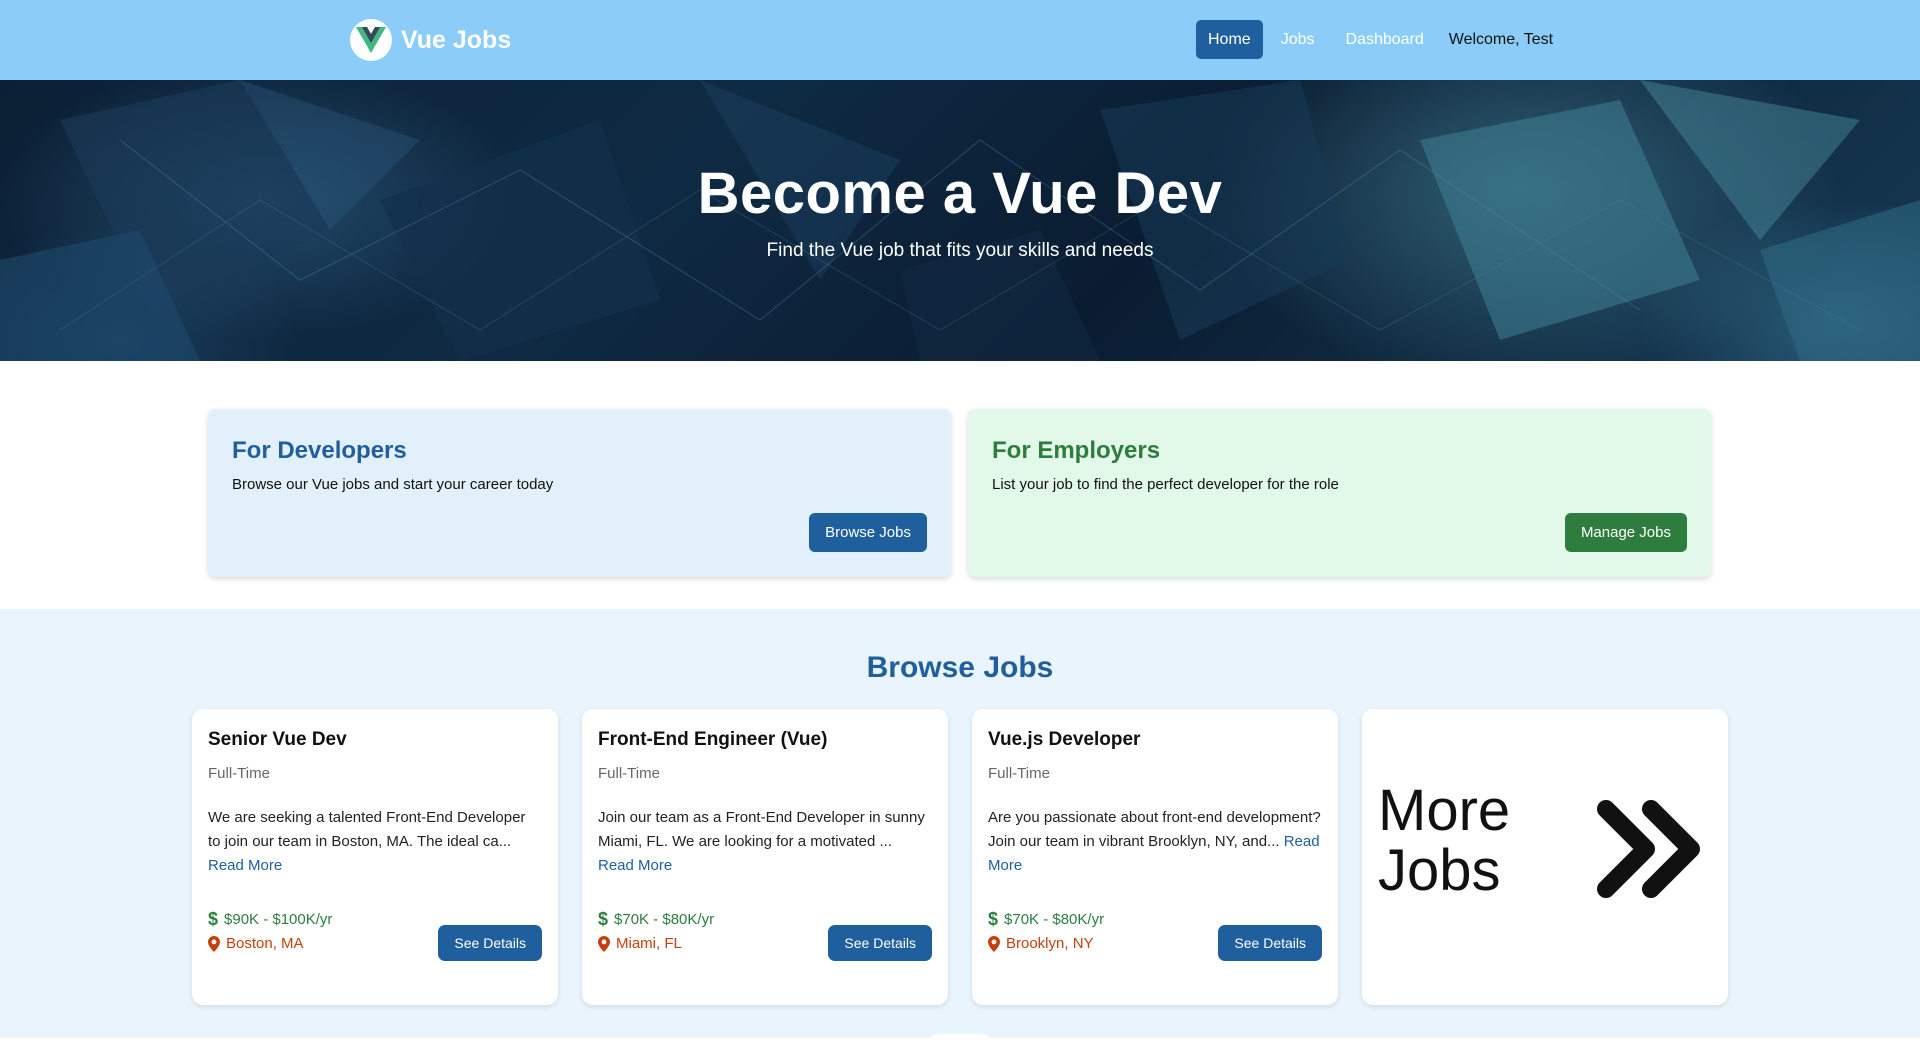 Image resolution: width=1920 pixels, height=1042 pixels. What do you see at coordinates (371, 40) in the screenshot?
I see `vue-logo-icon` at bounding box center [371, 40].